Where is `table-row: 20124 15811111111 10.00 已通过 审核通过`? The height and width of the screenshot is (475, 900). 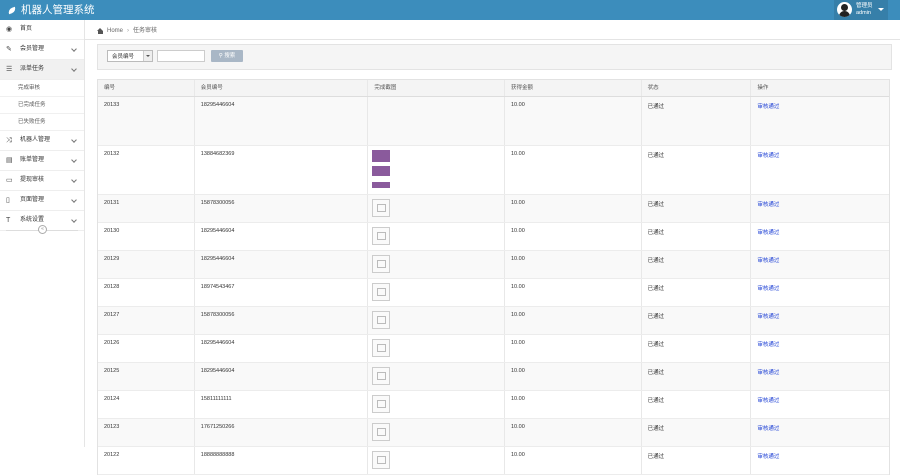
table-row: 20124 15811111111 10.00 已通过 审核通过 is located at coordinates (493, 405).